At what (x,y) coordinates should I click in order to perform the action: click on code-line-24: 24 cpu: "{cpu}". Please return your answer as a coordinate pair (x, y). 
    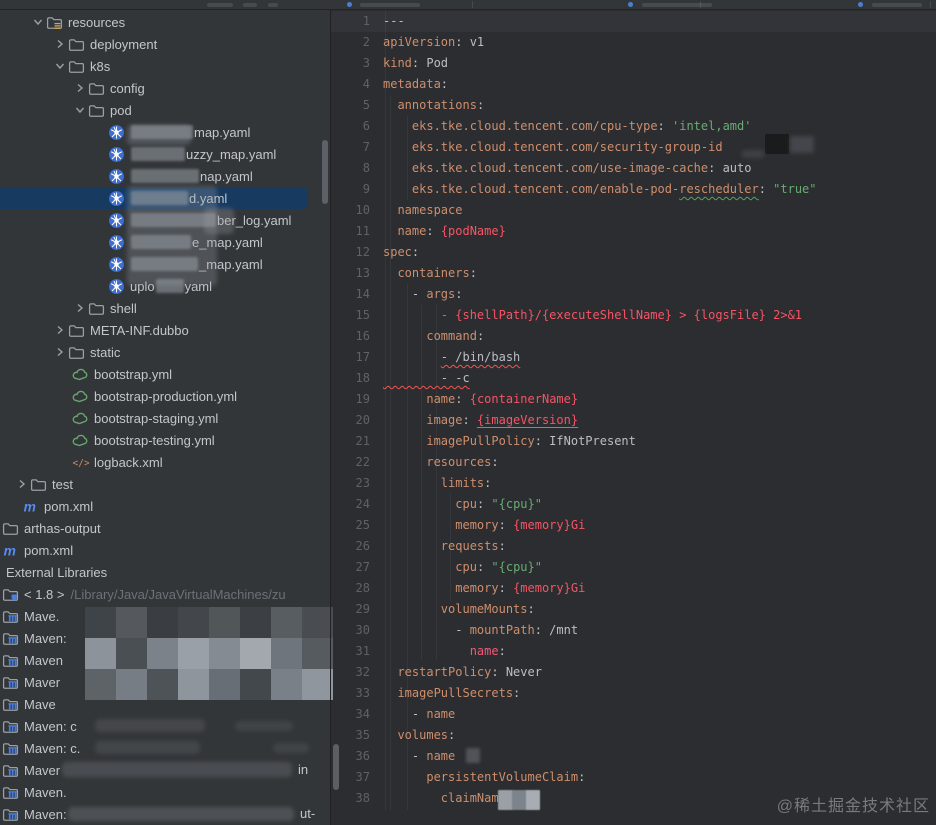
    Looking at the image, I should click on (633, 504).